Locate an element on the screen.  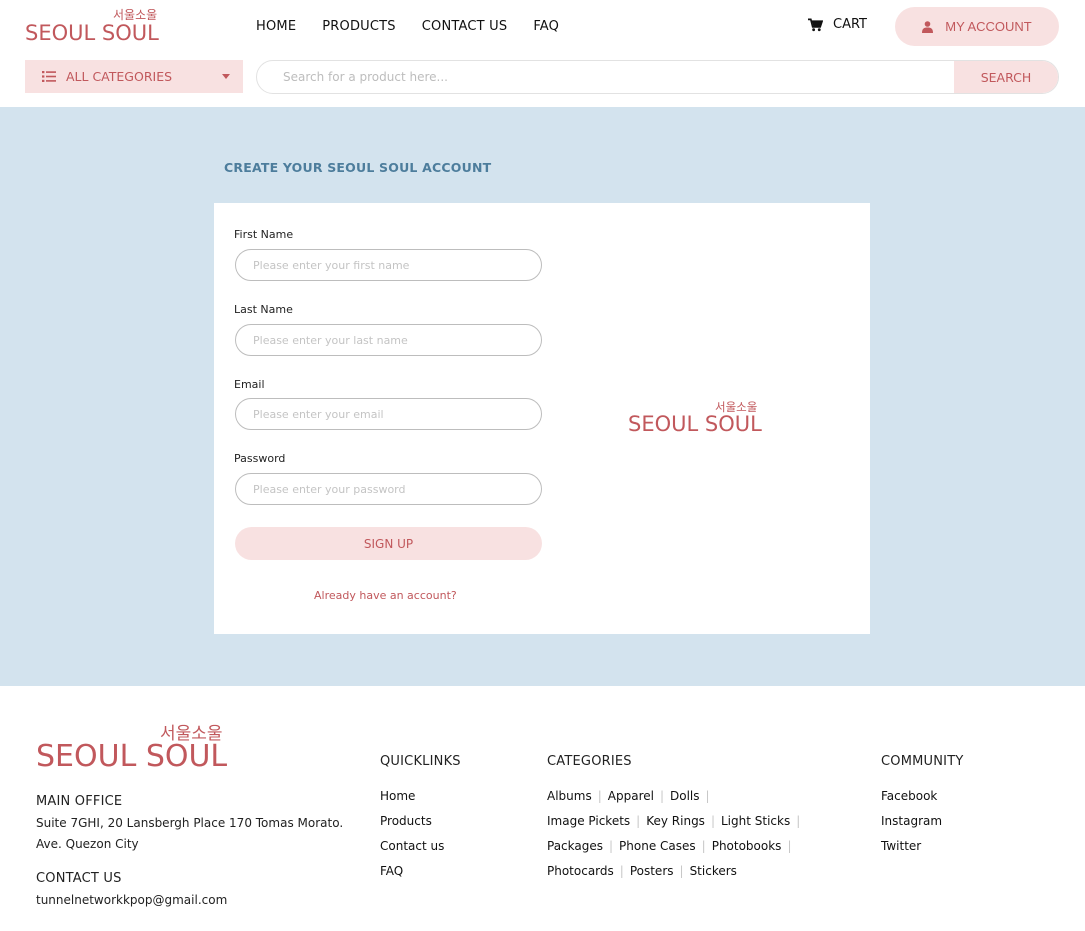
password-field is located at coordinates (388, 489).